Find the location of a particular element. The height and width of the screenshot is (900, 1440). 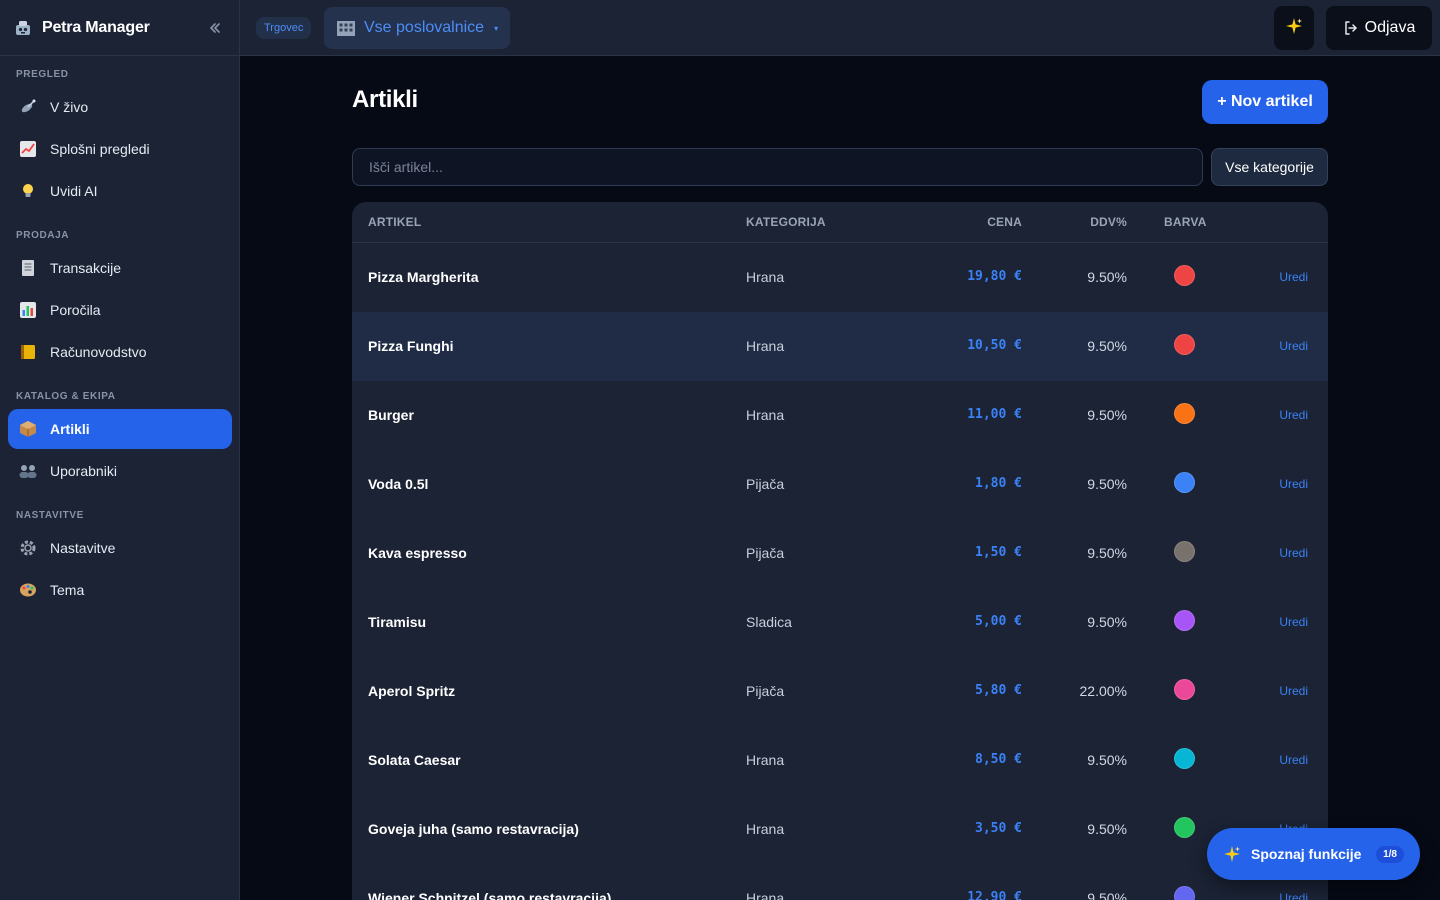

item-price: 11,00 € is located at coordinates (994, 414).